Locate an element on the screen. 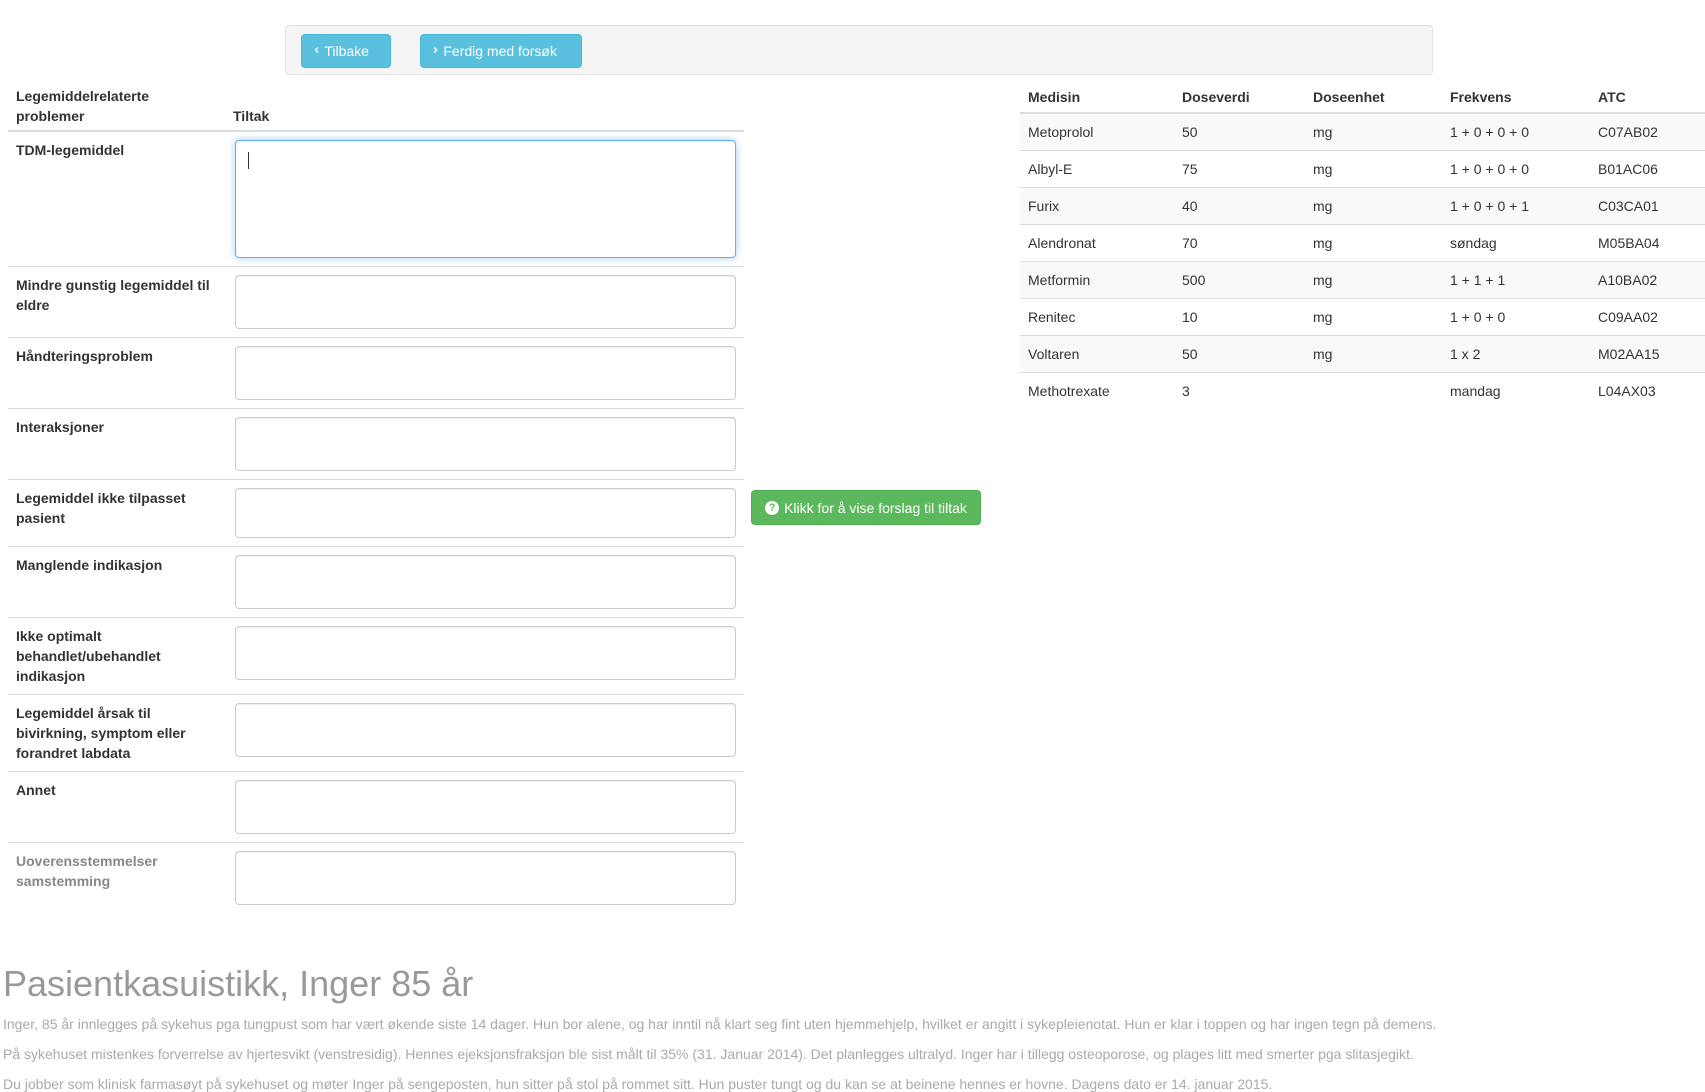 The width and height of the screenshot is (1705, 1092). finish-attempt-label: Ferdig med forsøk is located at coordinates (500, 51).